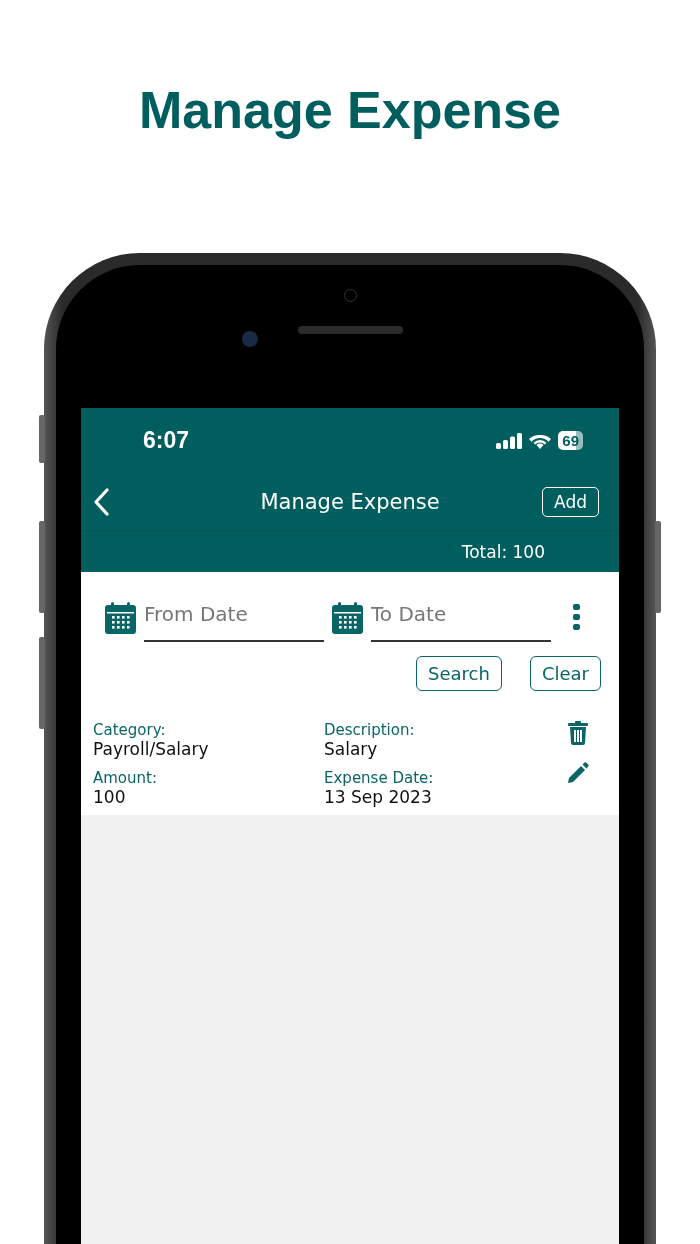  Describe the element at coordinates (459, 673) in the screenshot. I see `search-button: Search` at that location.